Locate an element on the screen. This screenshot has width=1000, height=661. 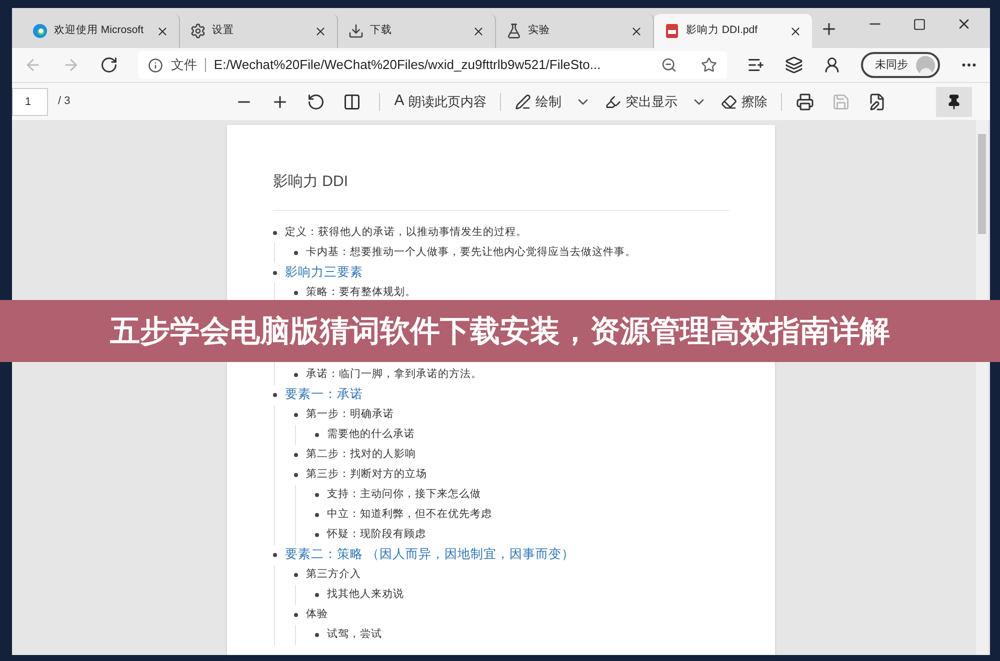
section-heading: 要素一：承诺 is located at coordinates (324, 395).